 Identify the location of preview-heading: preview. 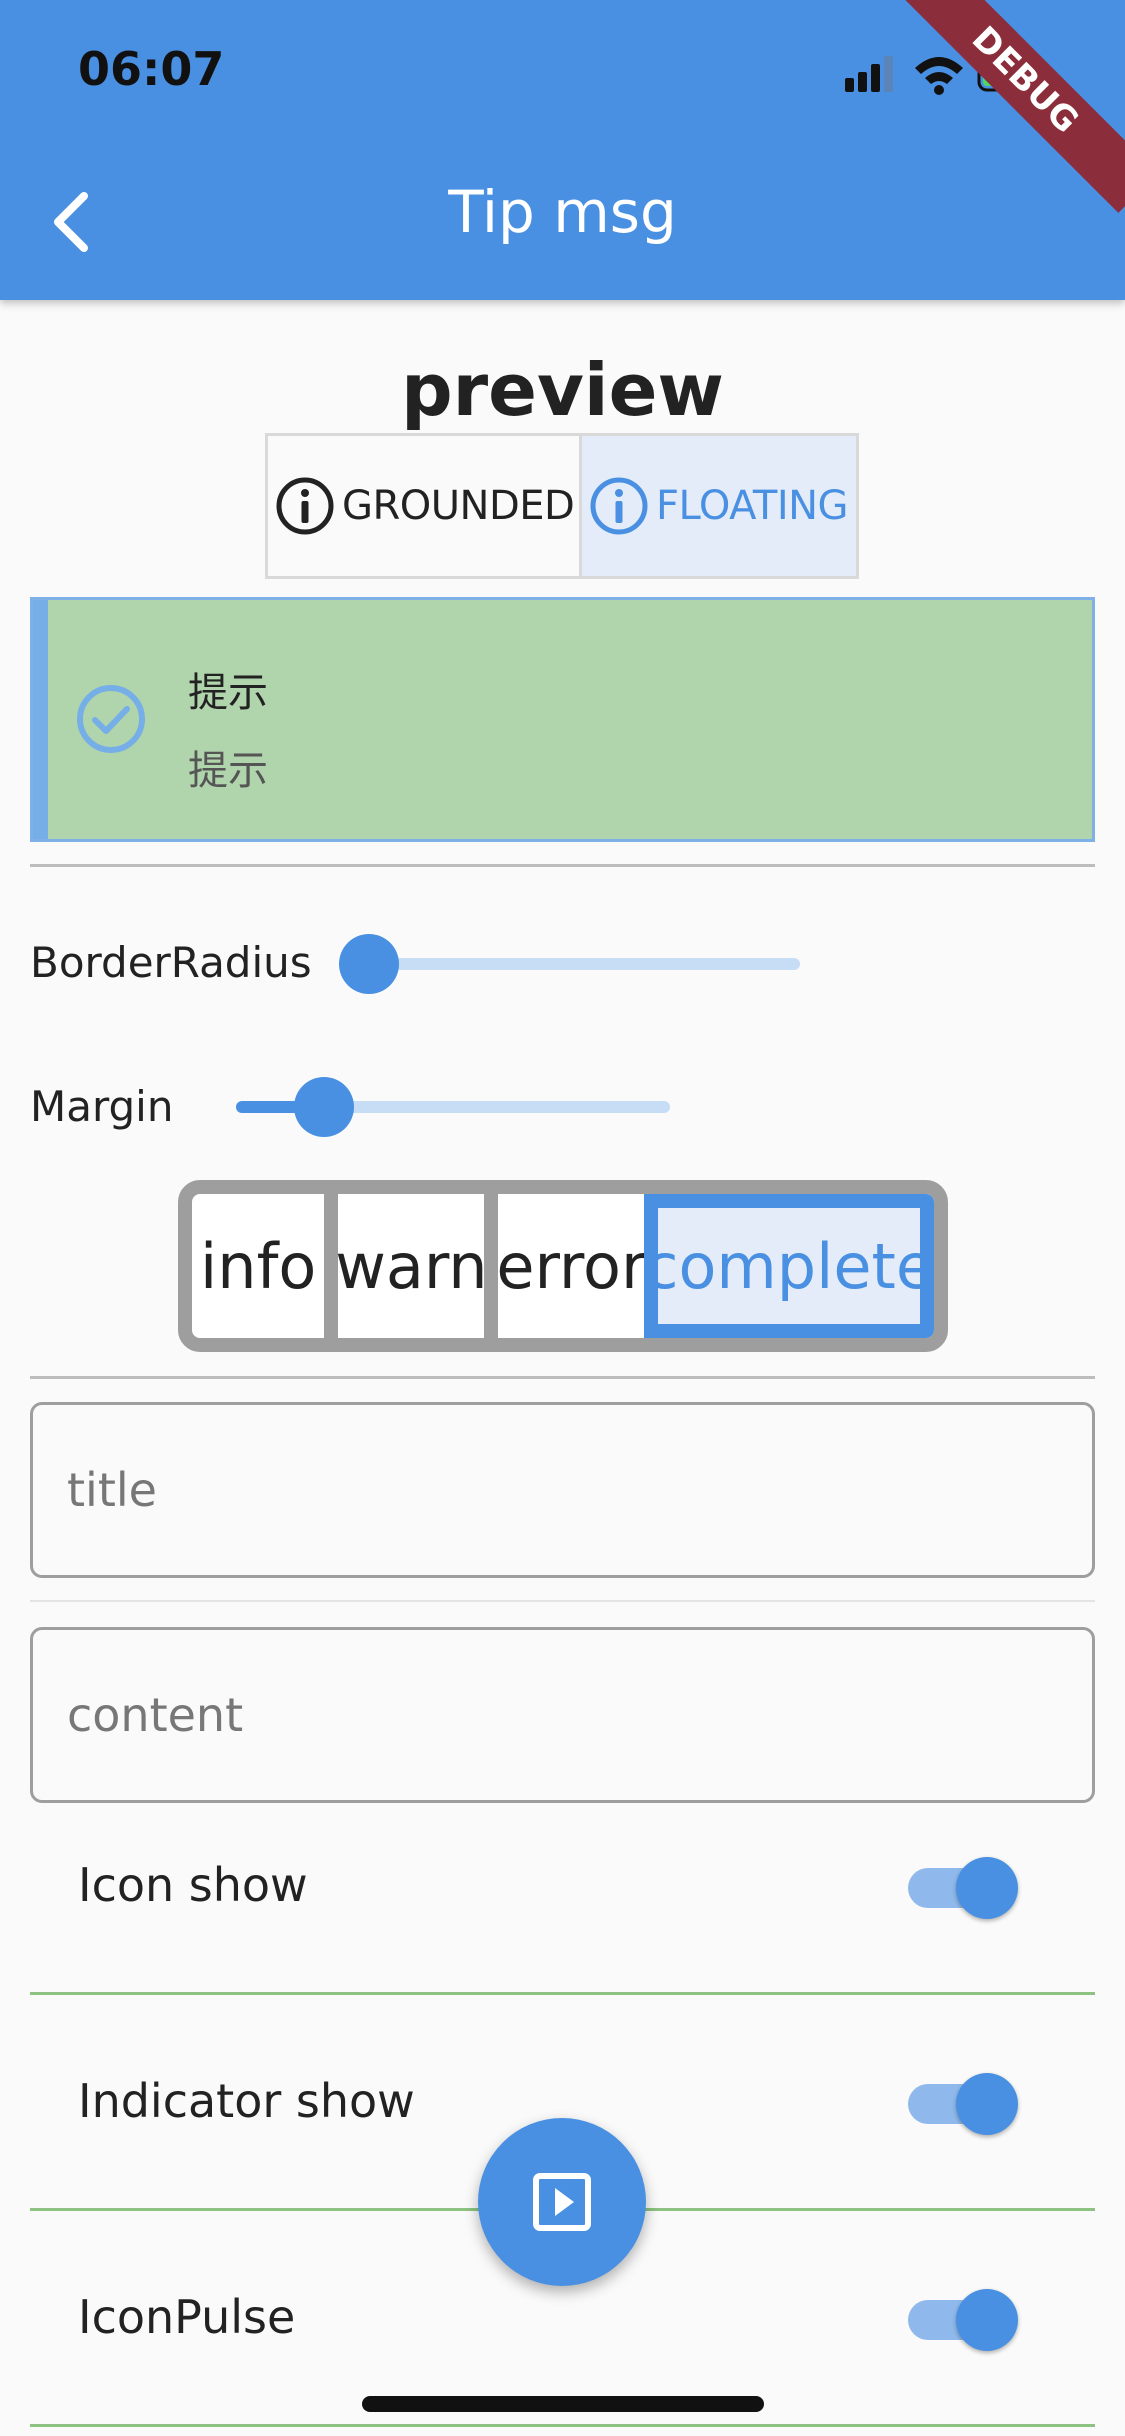
(562, 390).